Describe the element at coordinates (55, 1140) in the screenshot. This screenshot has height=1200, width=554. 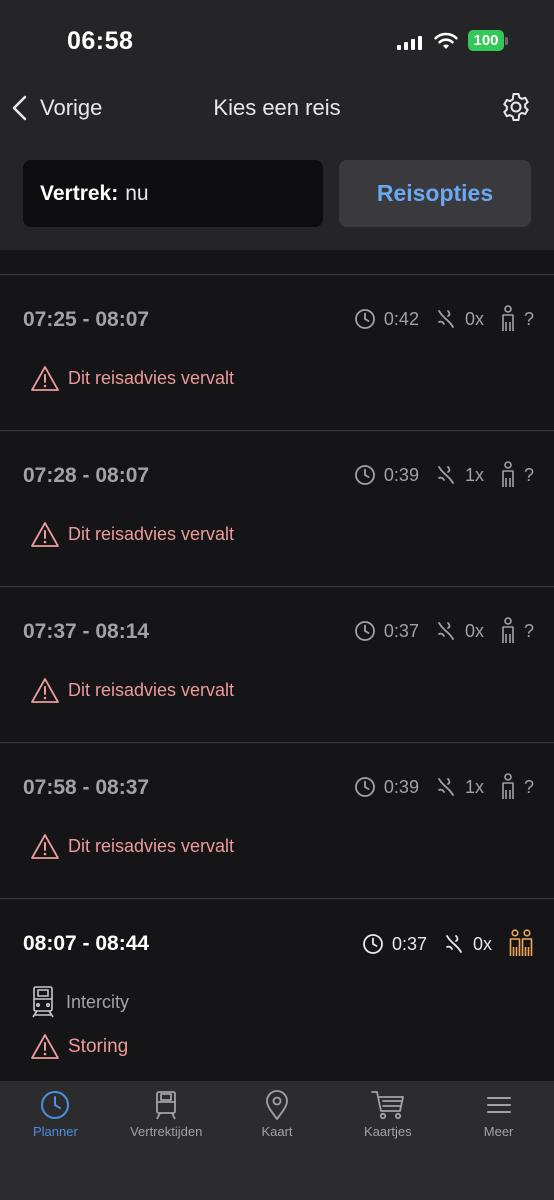
I see `tab-planner: Planner` at that location.